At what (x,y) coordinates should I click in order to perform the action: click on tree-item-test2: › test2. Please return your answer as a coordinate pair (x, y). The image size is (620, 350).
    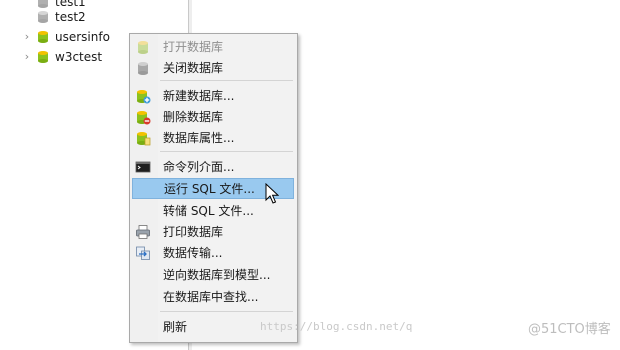
    Looking at the image, I should click on (43, 17).